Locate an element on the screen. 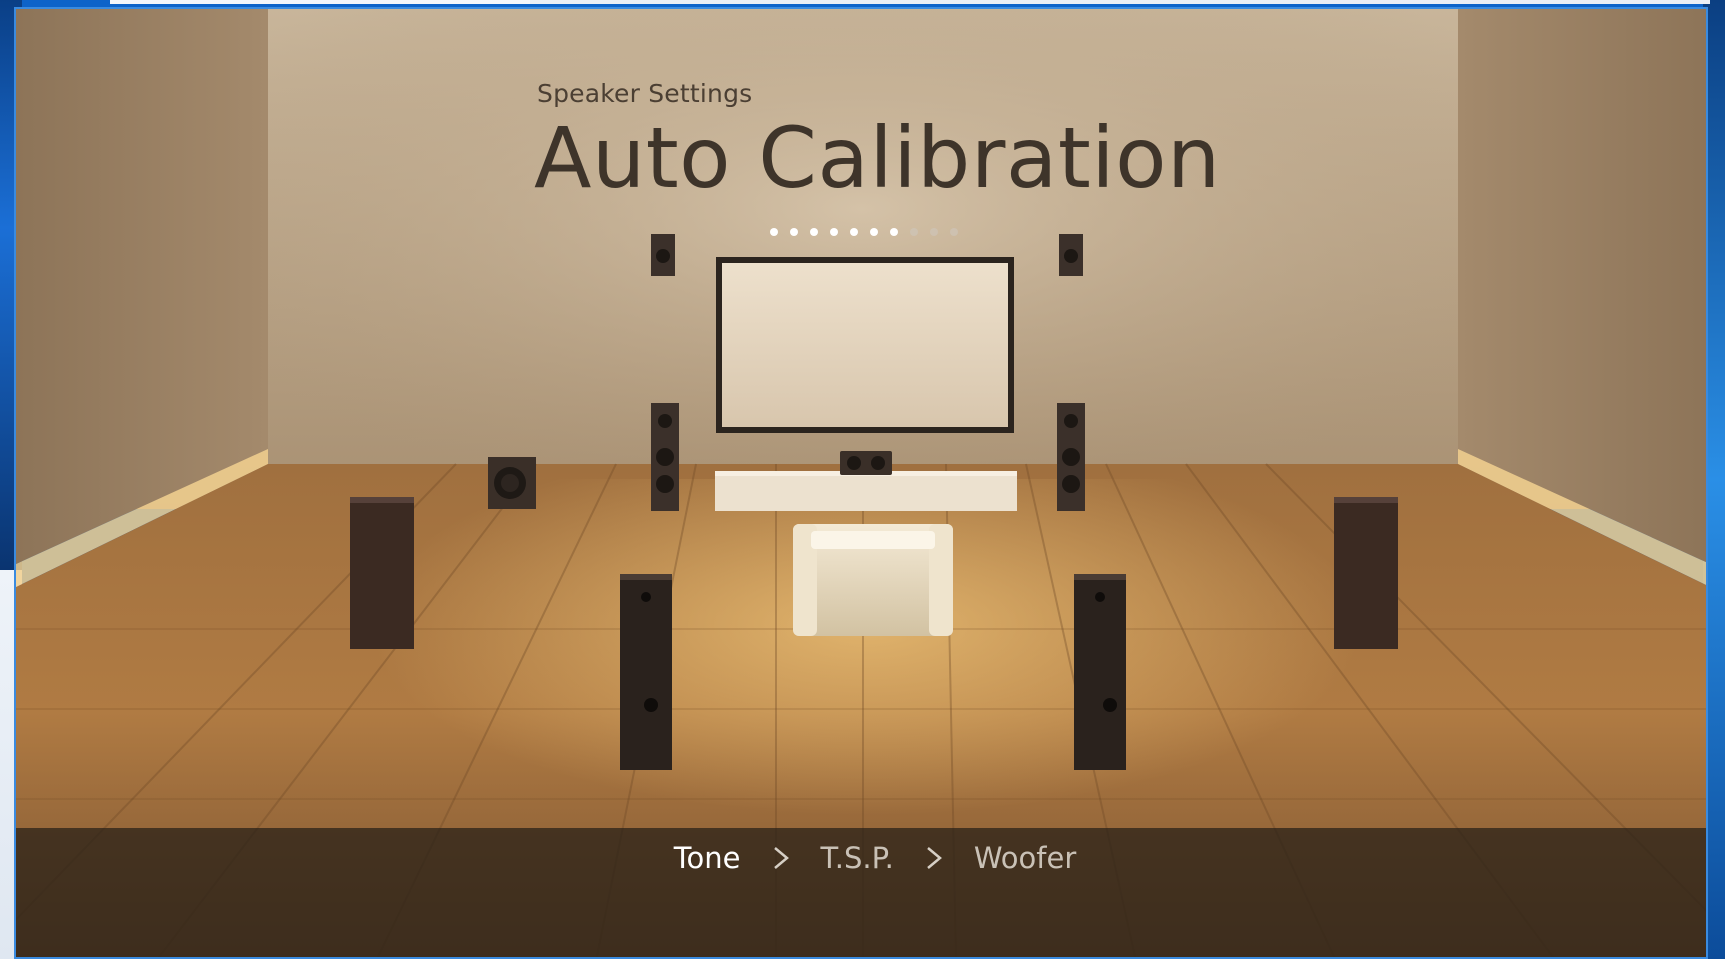 The image size is (1725, 959). step-tsp: T.S.P. is located at coordinates (857, 858).